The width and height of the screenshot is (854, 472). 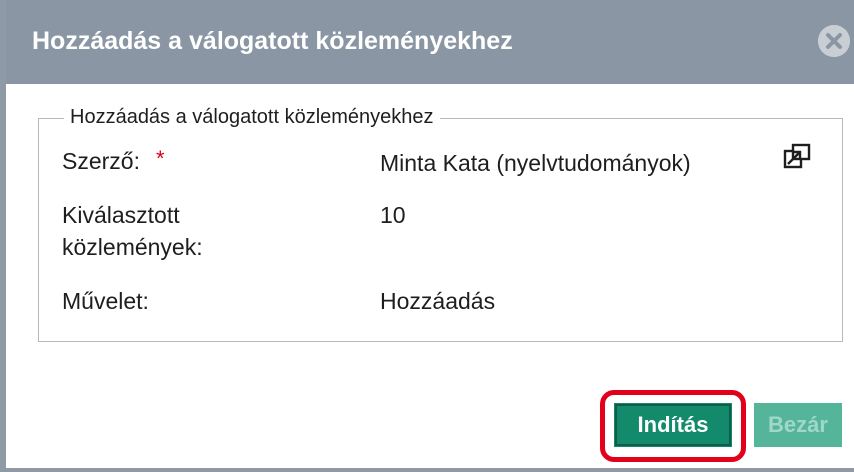 What do you see at coordinates (160, 158) in the screenshot?
I see `required-marker: *` at bounding box center [160, 158].